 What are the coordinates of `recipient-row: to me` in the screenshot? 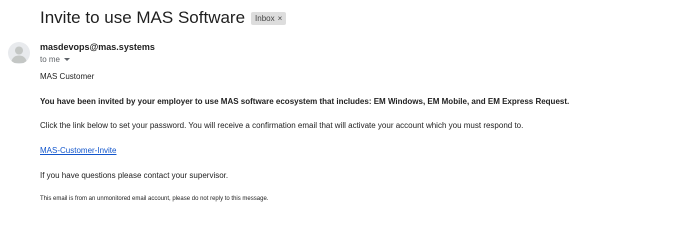 It's located at (55, 59).